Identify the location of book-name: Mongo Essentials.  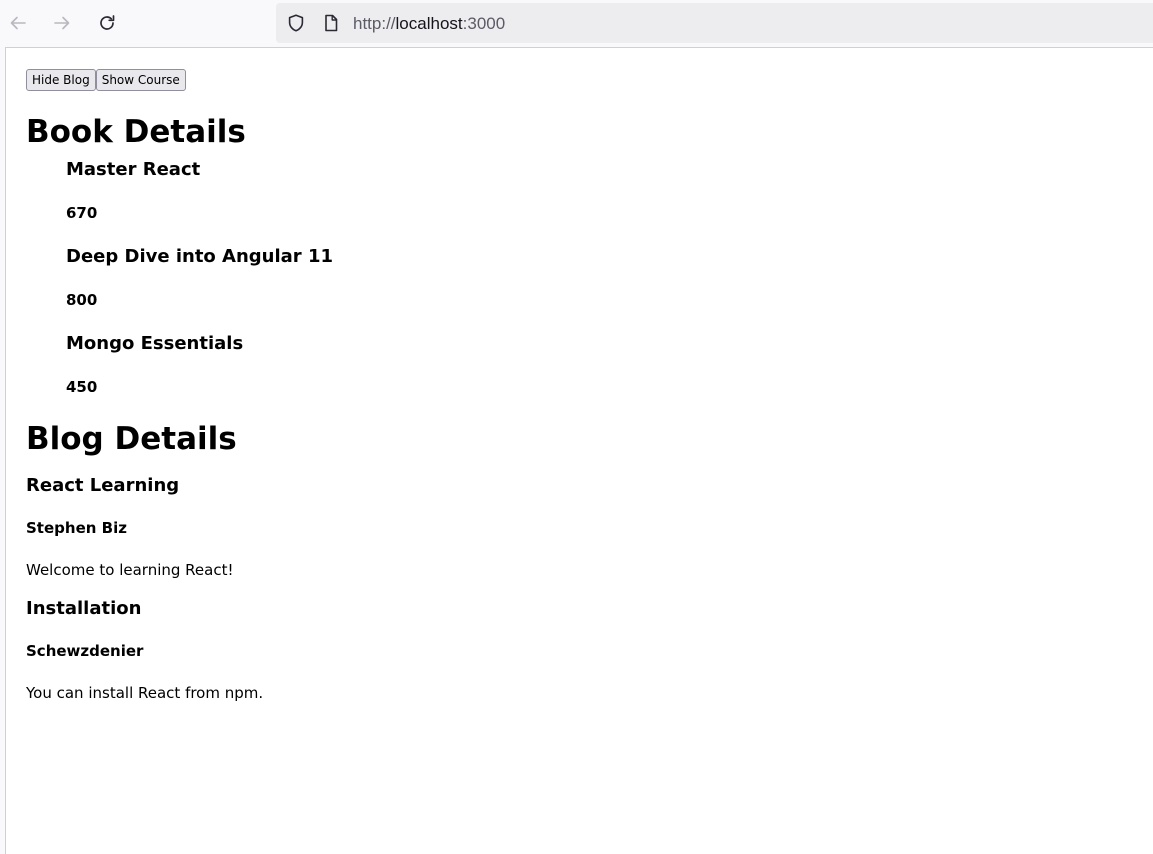
(155, 343).